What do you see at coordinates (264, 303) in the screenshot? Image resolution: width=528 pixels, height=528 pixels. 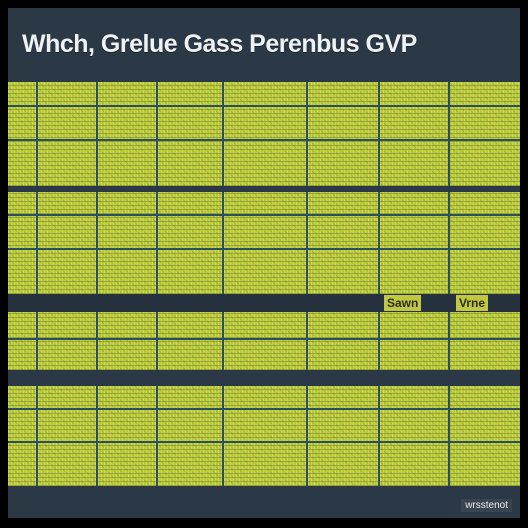 I see `walkway-strip` at bounding box center [264, 303].